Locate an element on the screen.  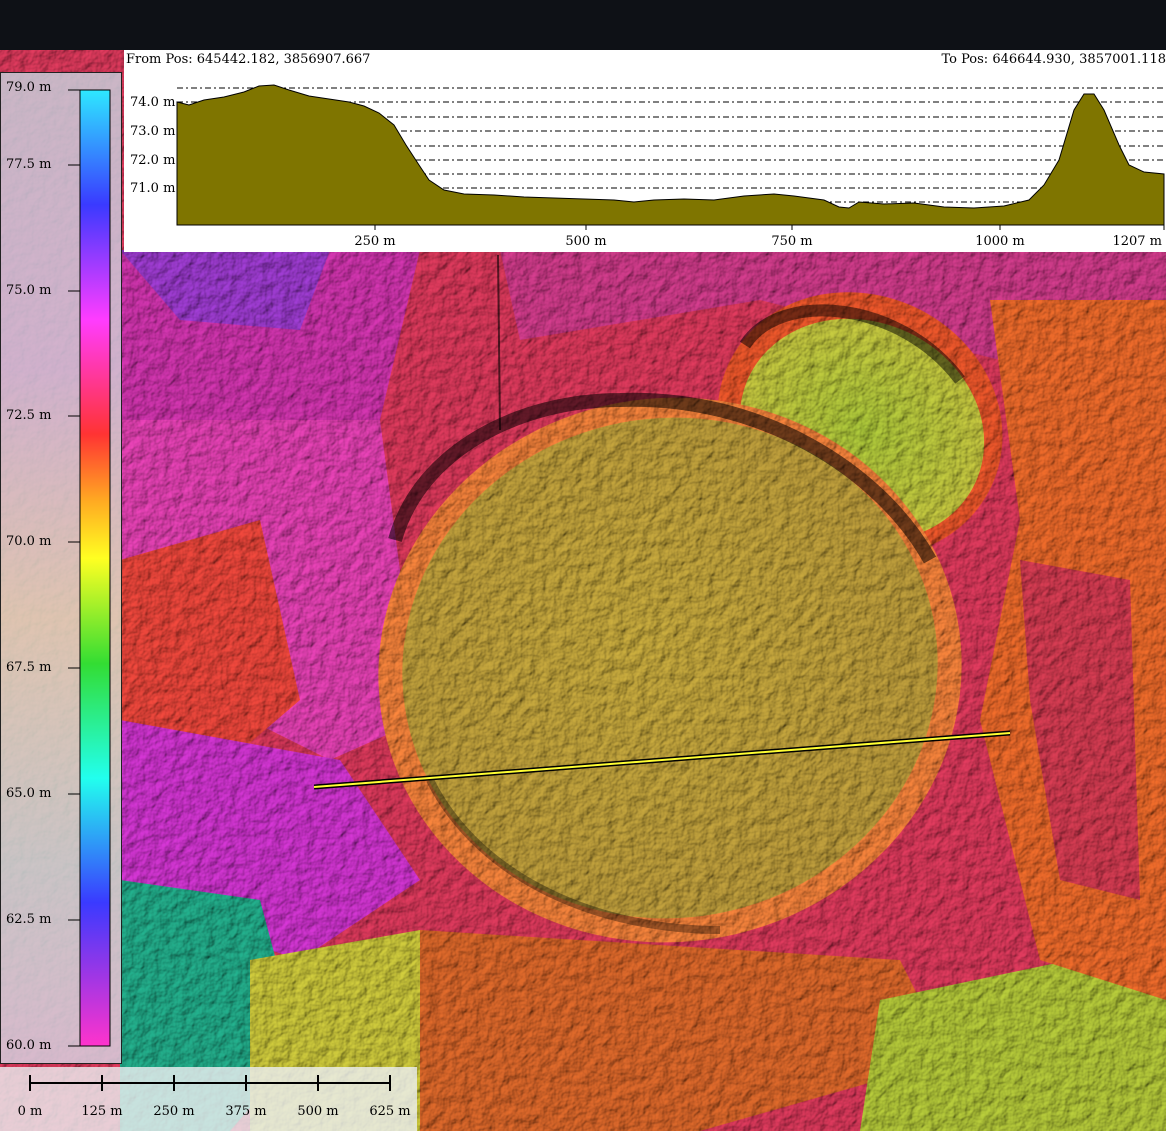
legend-label: 60.0 m is located at coordinates (29, 1045).